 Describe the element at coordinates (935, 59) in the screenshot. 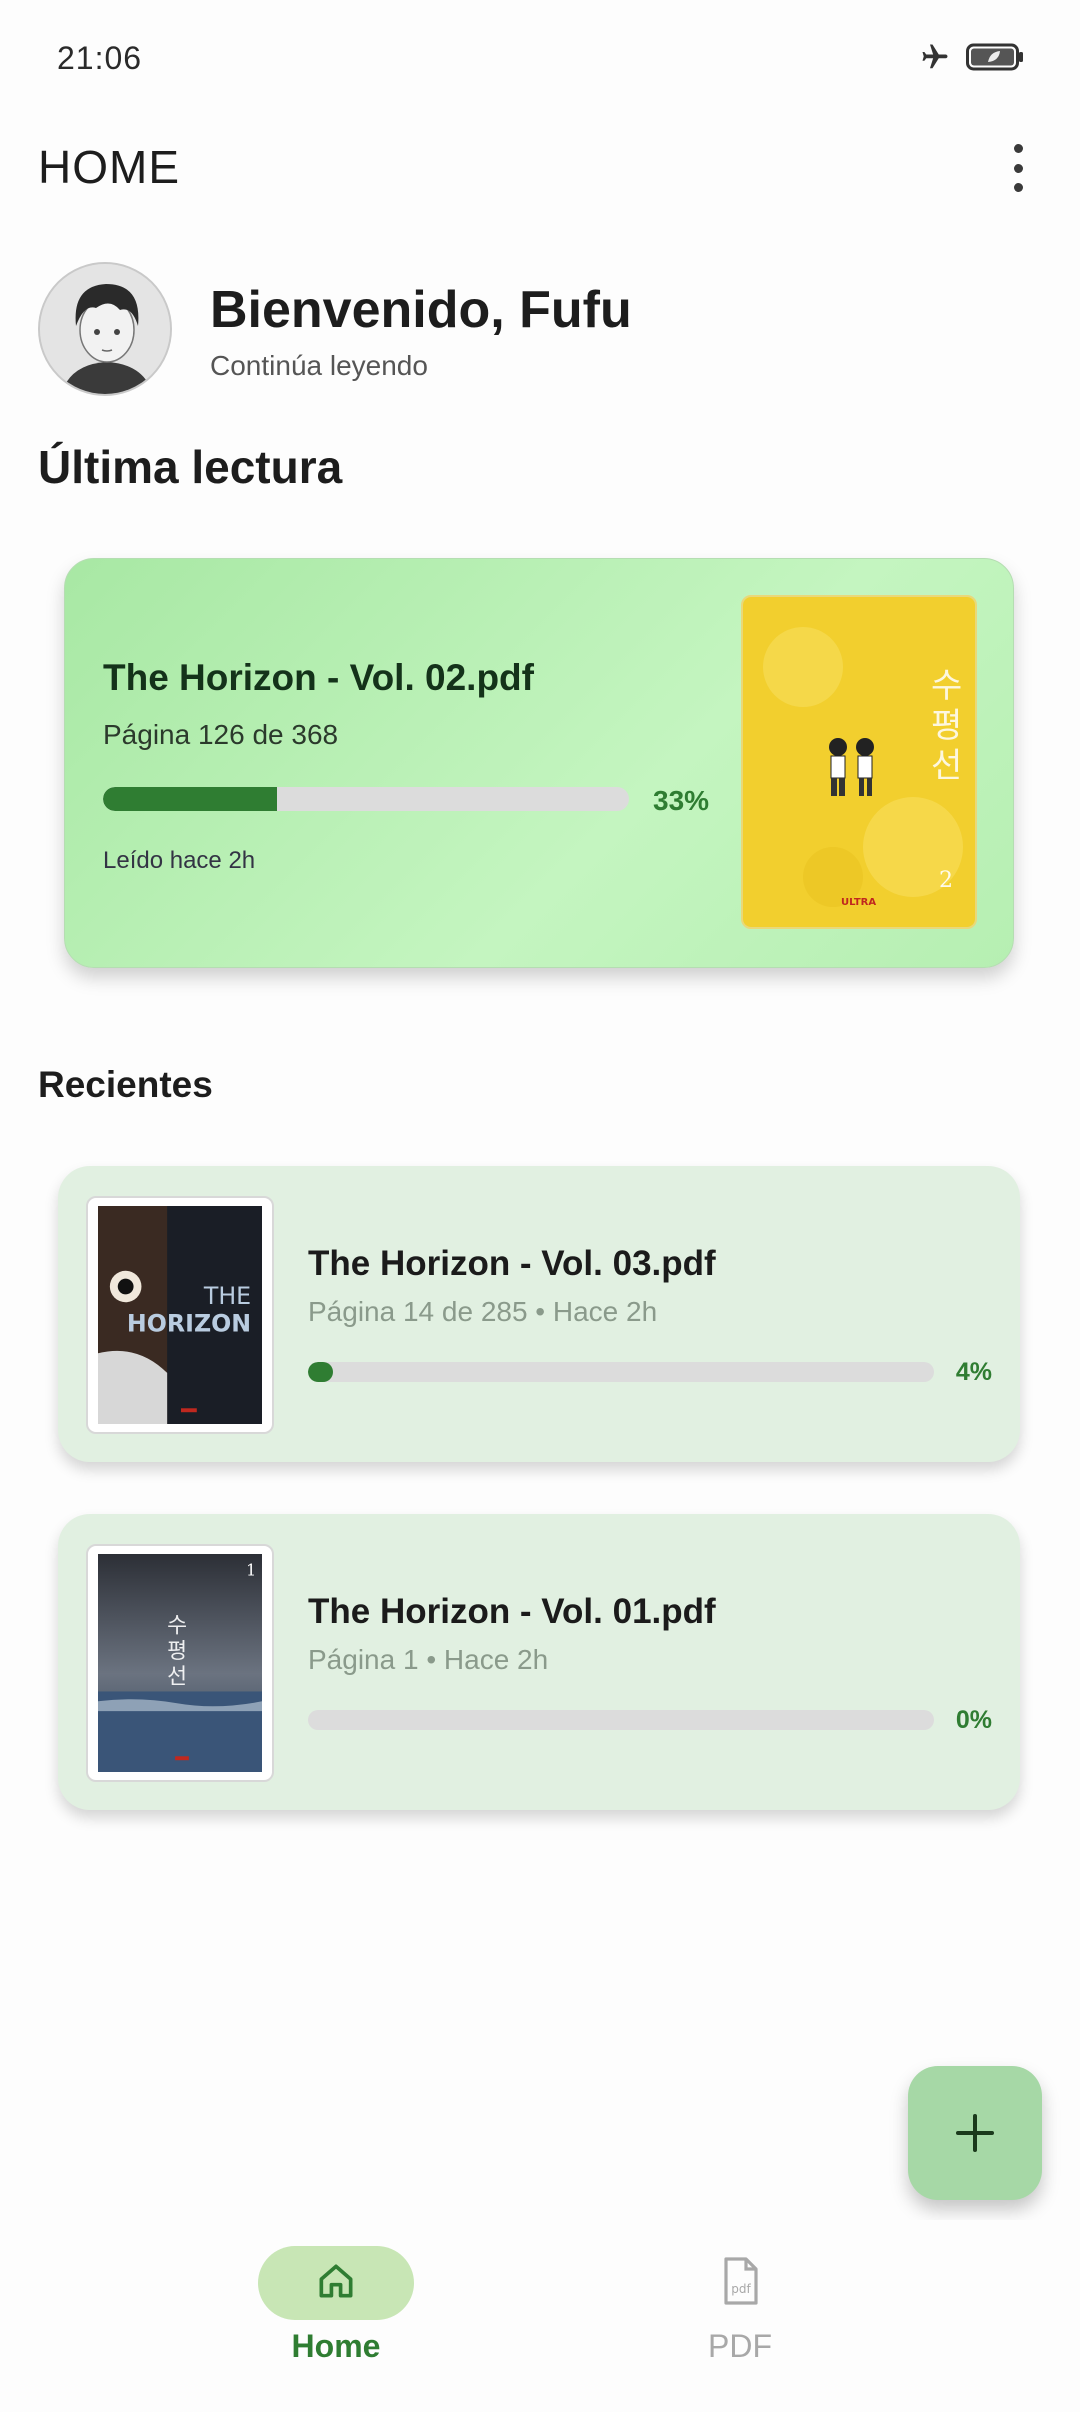

I see `airplane-icon` at that location.